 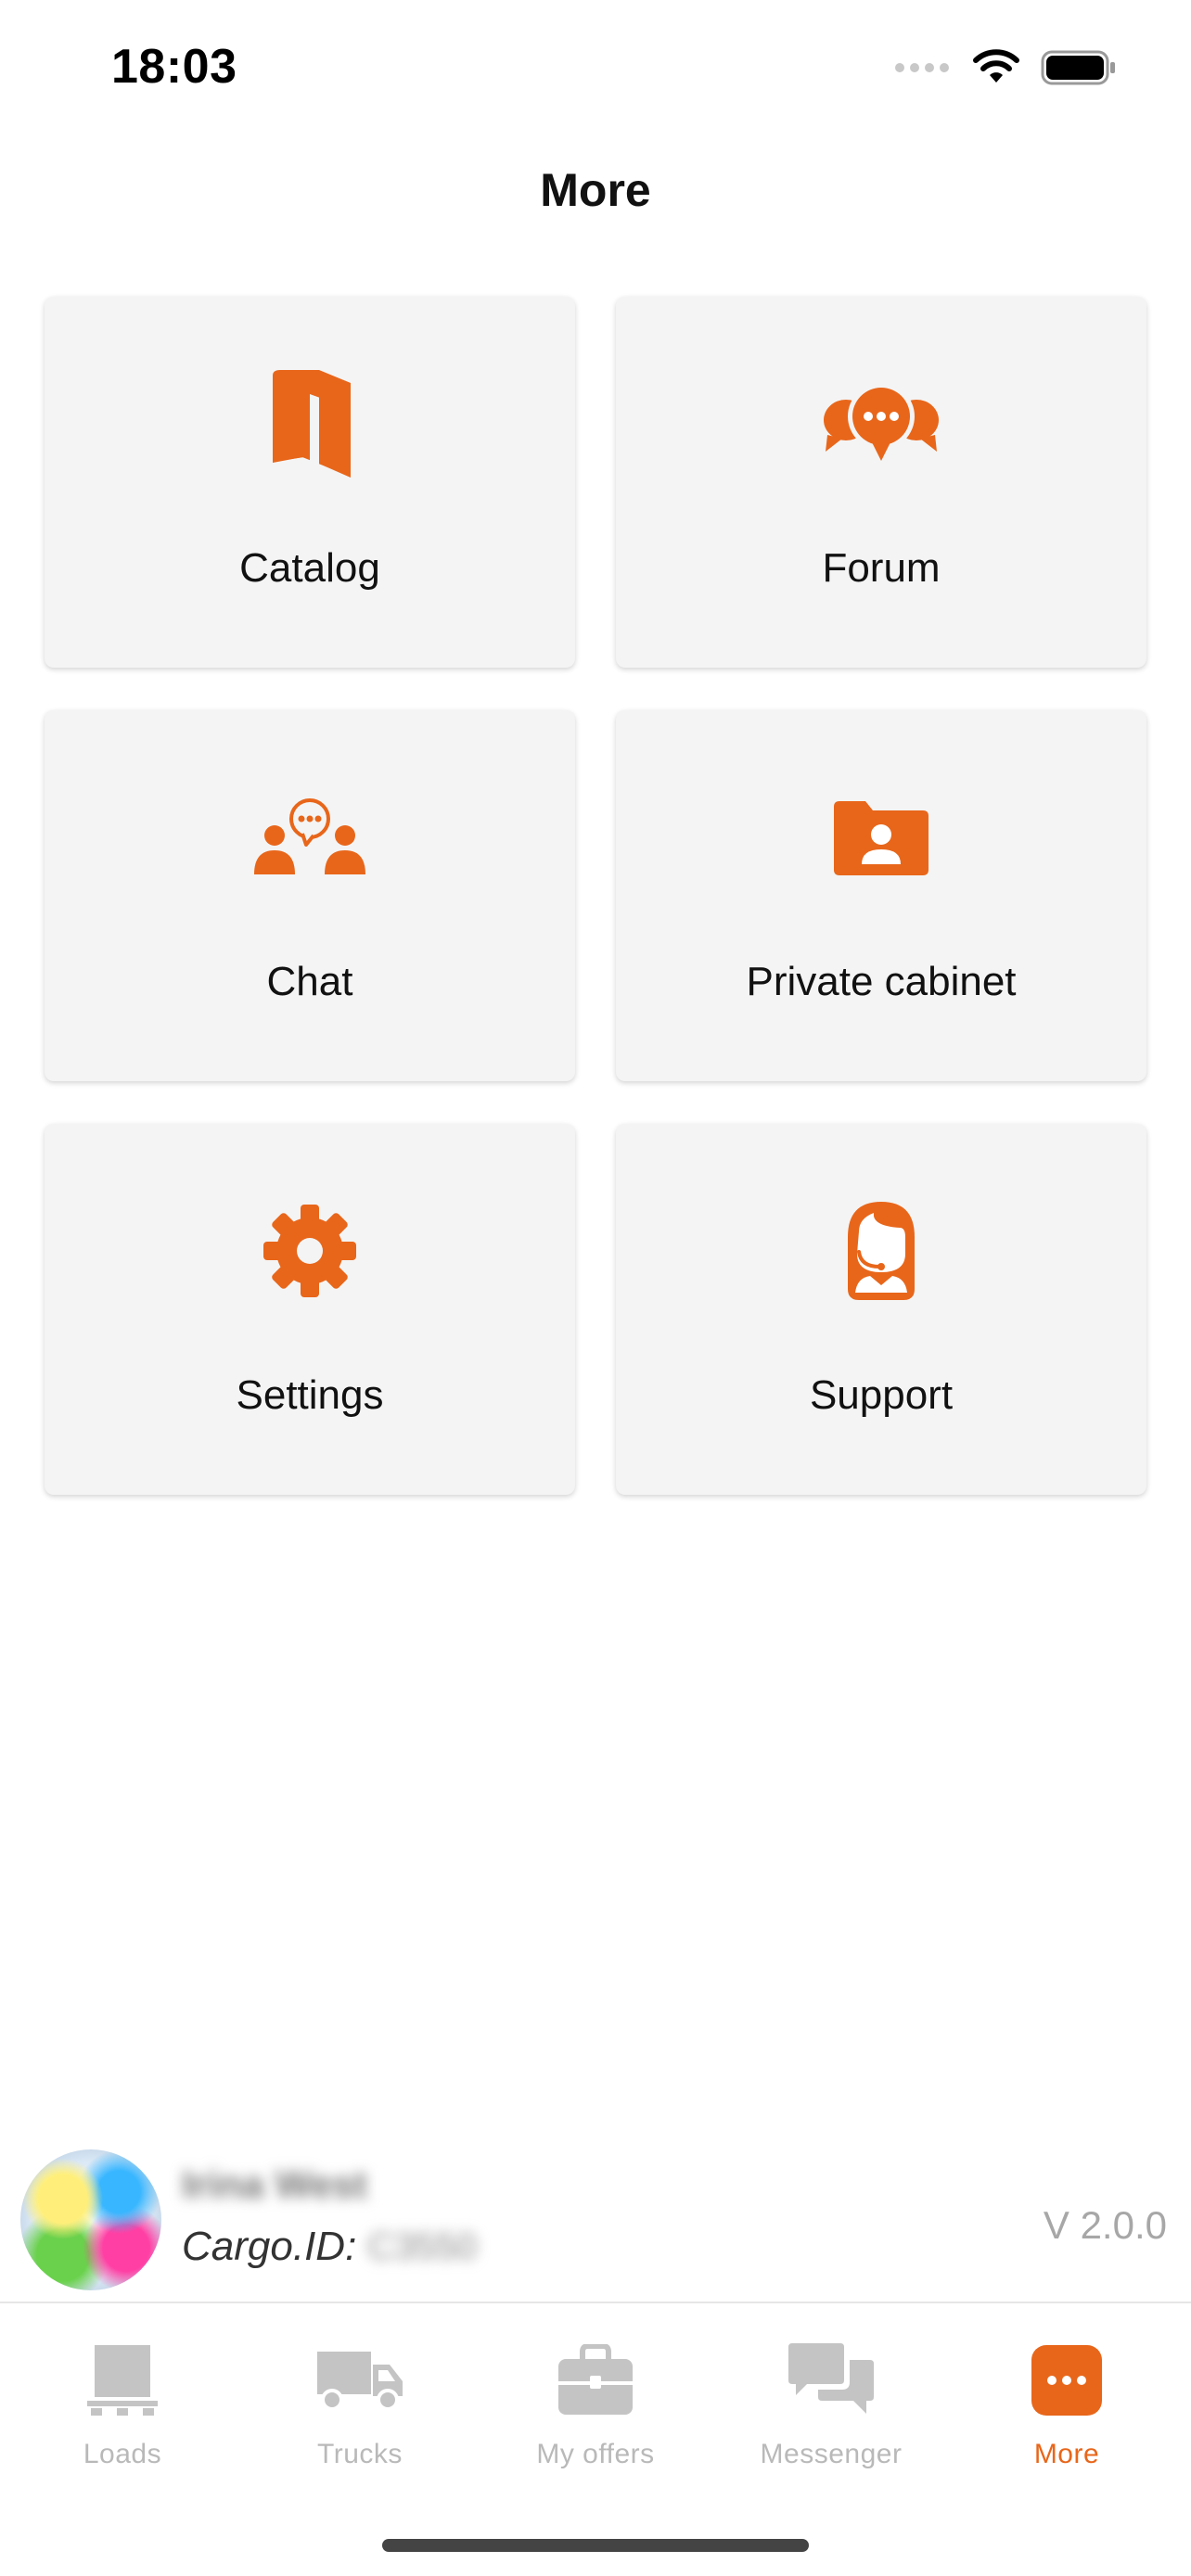 What do you see at coordinates (310, 837) in the screenshot?
I see `group-chat-icon` at bounding box center [310, 837].